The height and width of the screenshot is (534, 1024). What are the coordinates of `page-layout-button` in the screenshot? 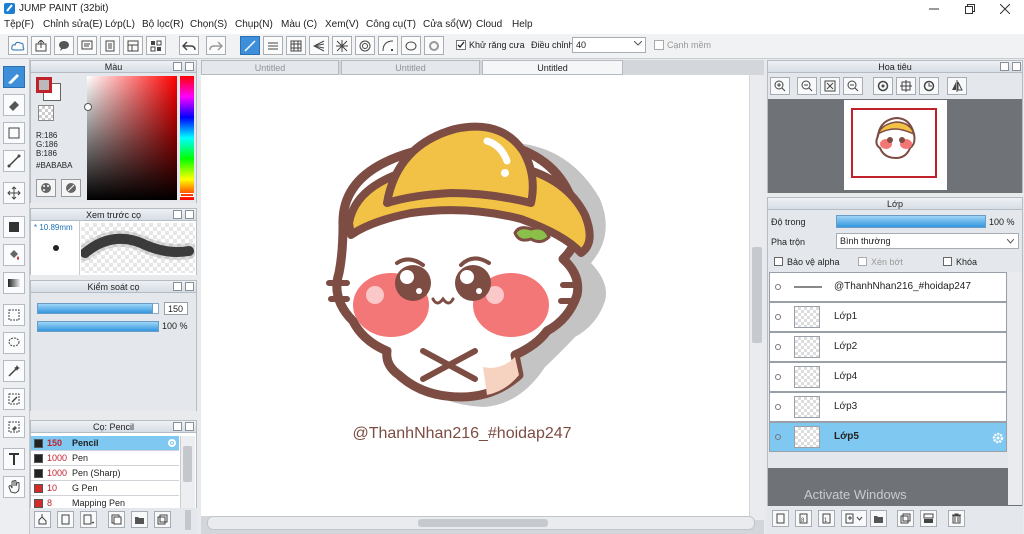 It's located at (133, 45).